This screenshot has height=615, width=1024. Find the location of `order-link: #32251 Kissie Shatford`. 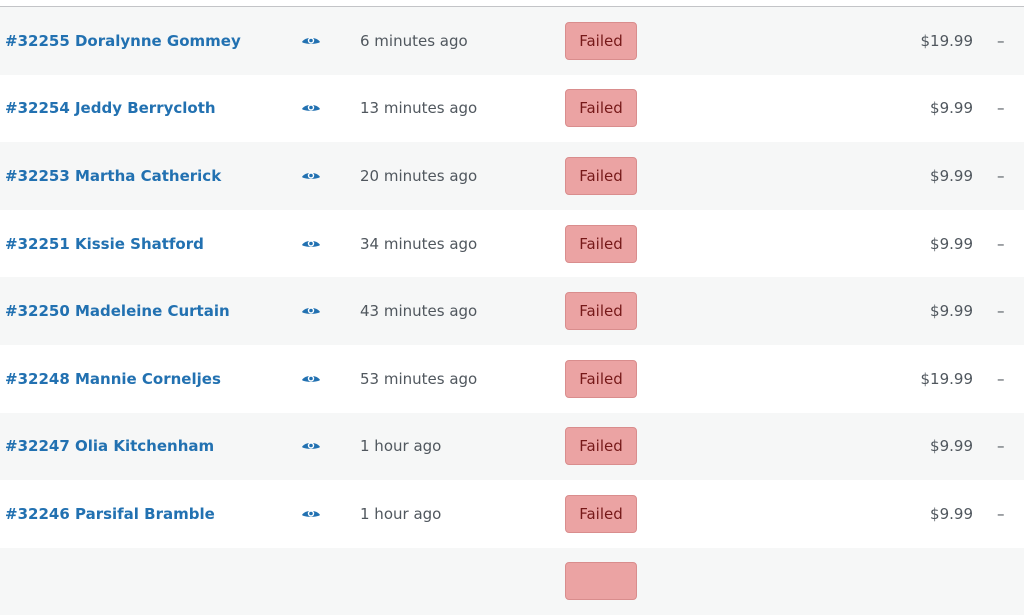

order-link: #32251 Kissie Shatford is located at coordinates (104, 244).